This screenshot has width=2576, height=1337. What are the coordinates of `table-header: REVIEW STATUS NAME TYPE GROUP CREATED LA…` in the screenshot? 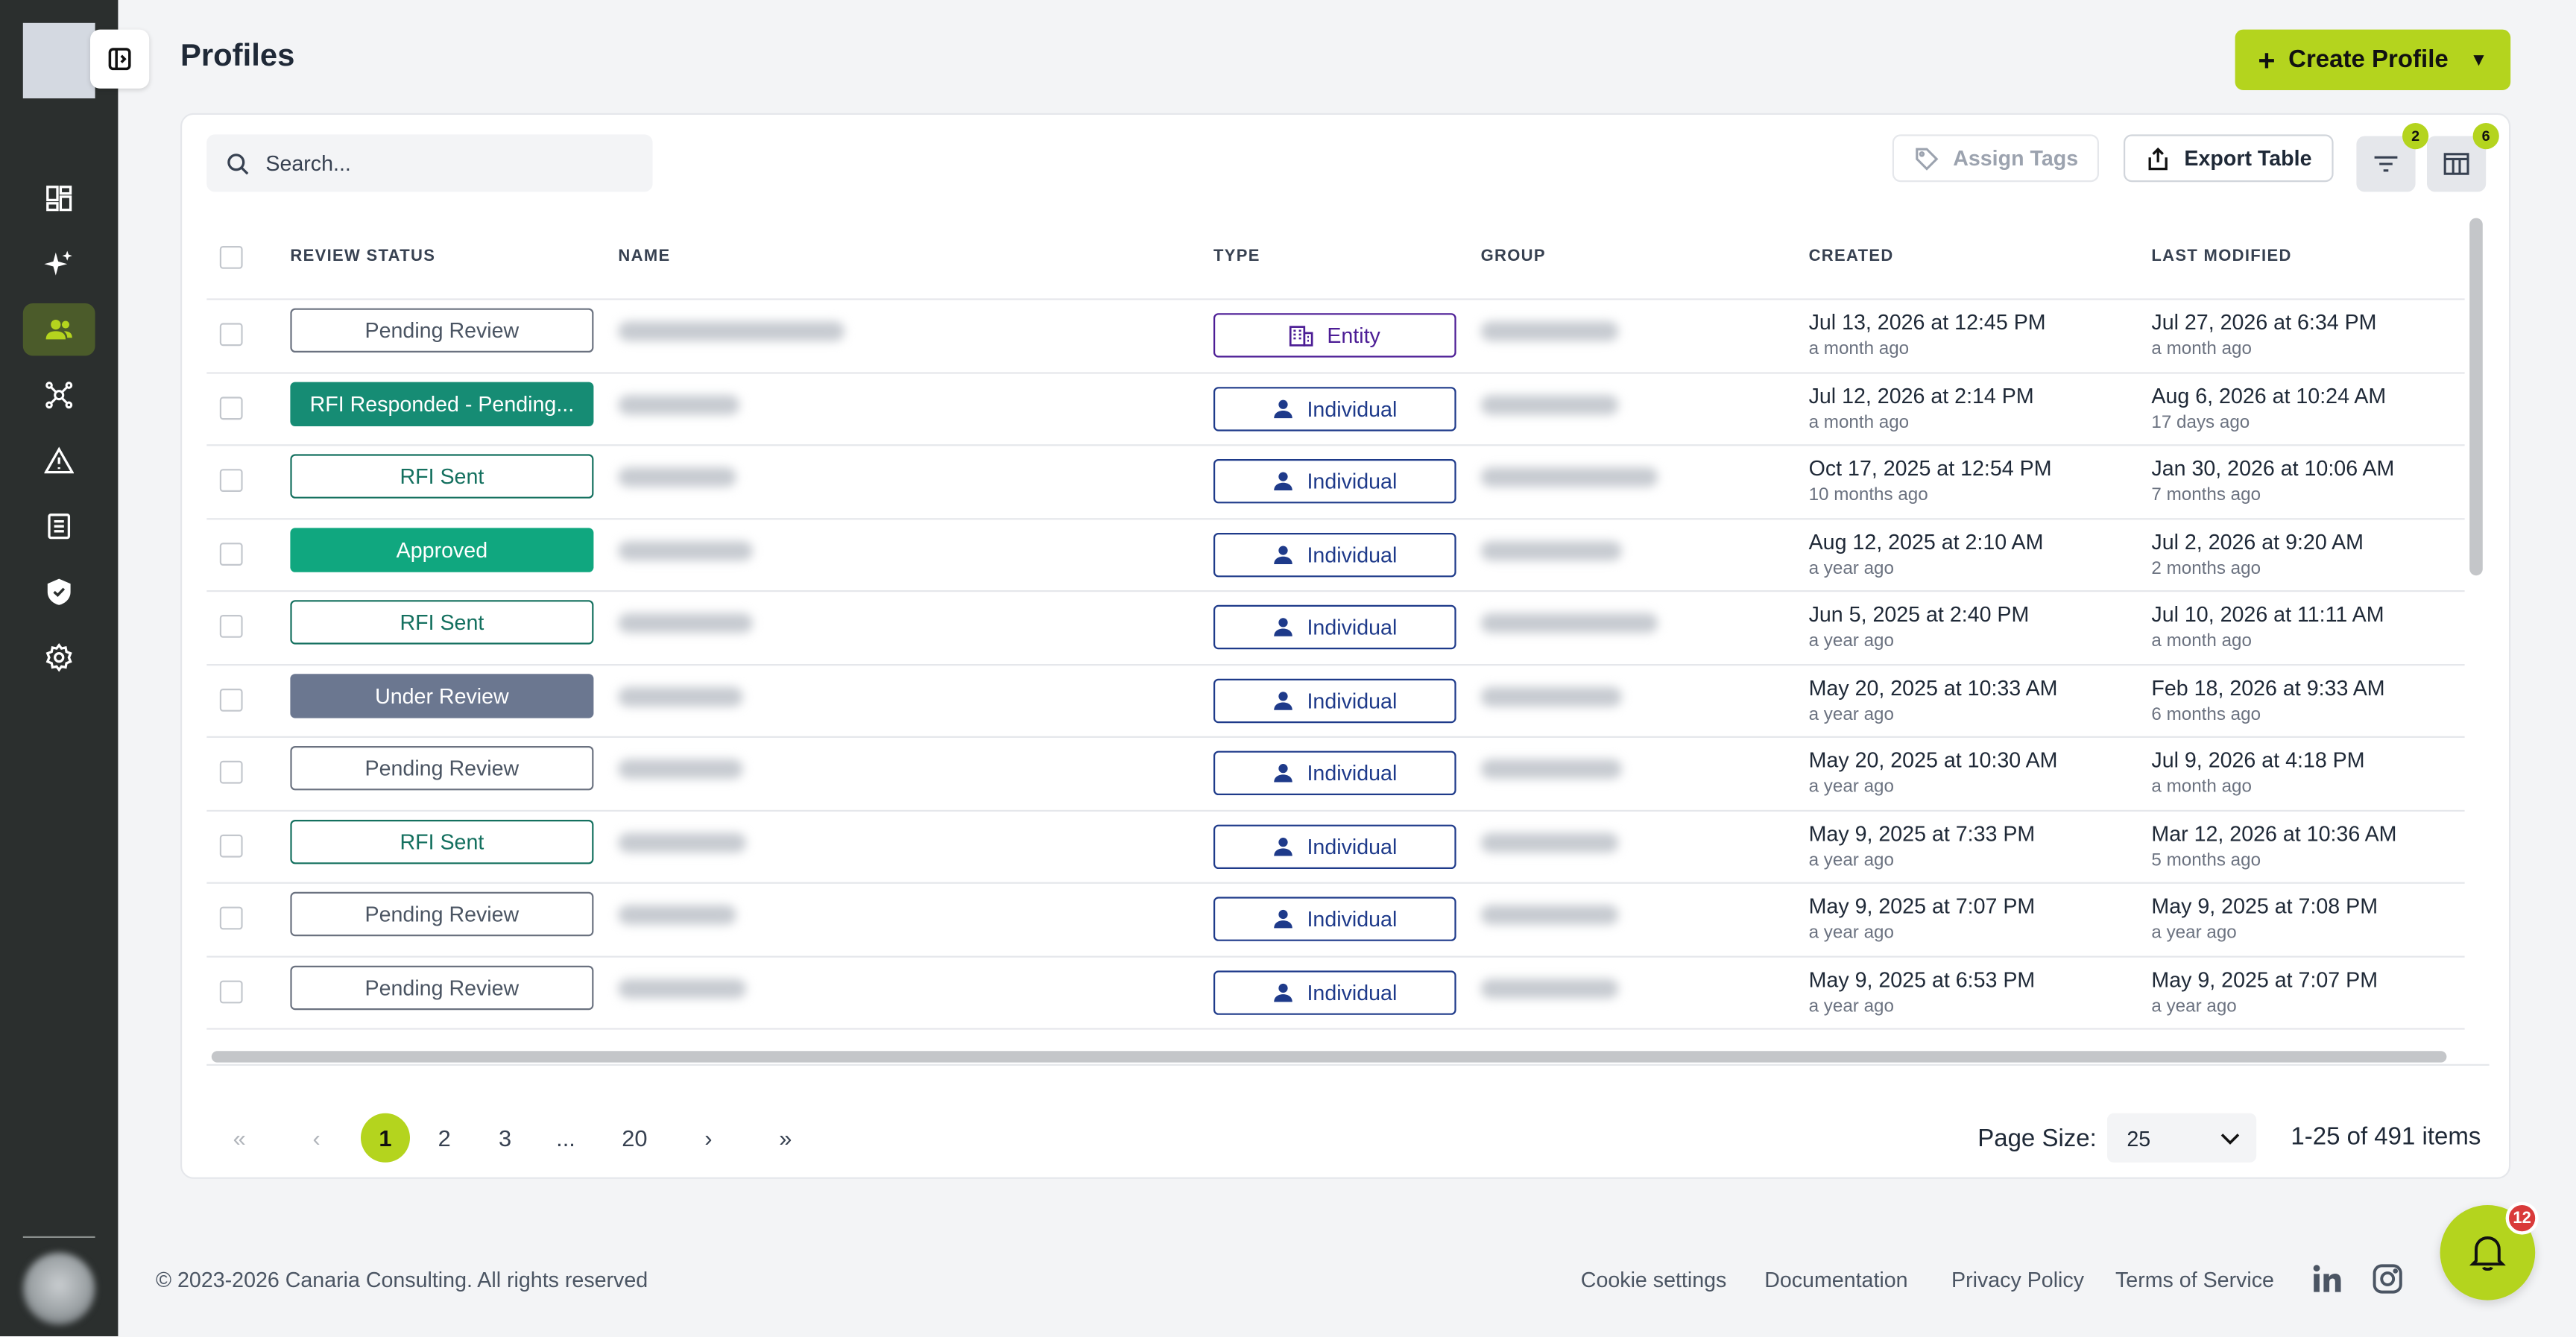 It's located at (1336, 259).